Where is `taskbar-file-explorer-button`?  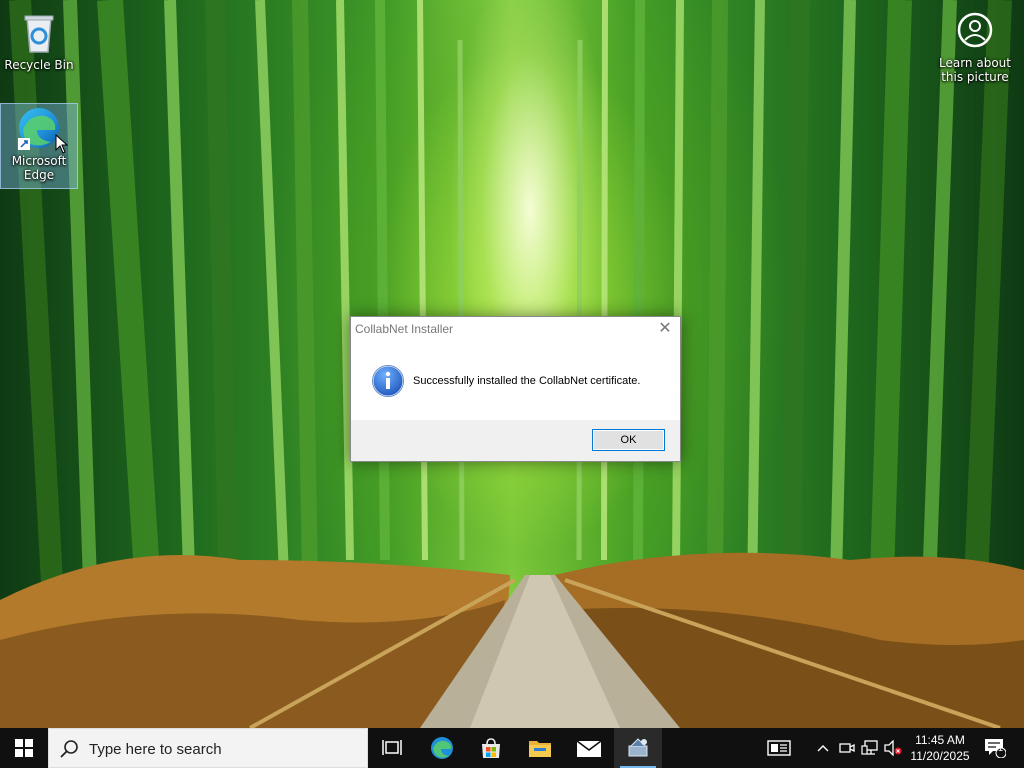 taskbar-file-explorer-button is located at coordinates (540, 748).